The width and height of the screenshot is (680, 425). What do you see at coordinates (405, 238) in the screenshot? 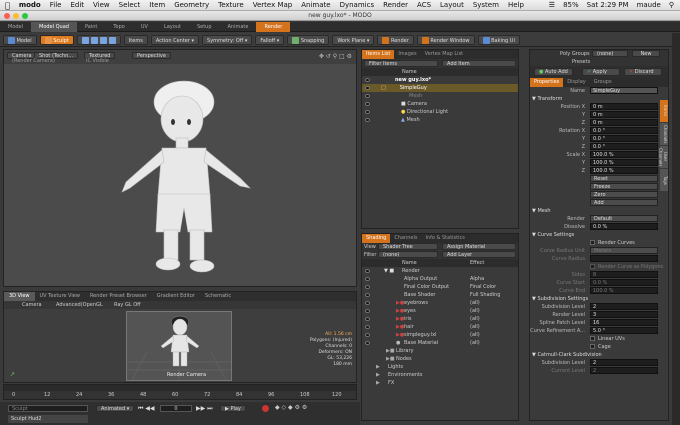
I see `tab-channels: Channels` at bounding box center [405, 238].